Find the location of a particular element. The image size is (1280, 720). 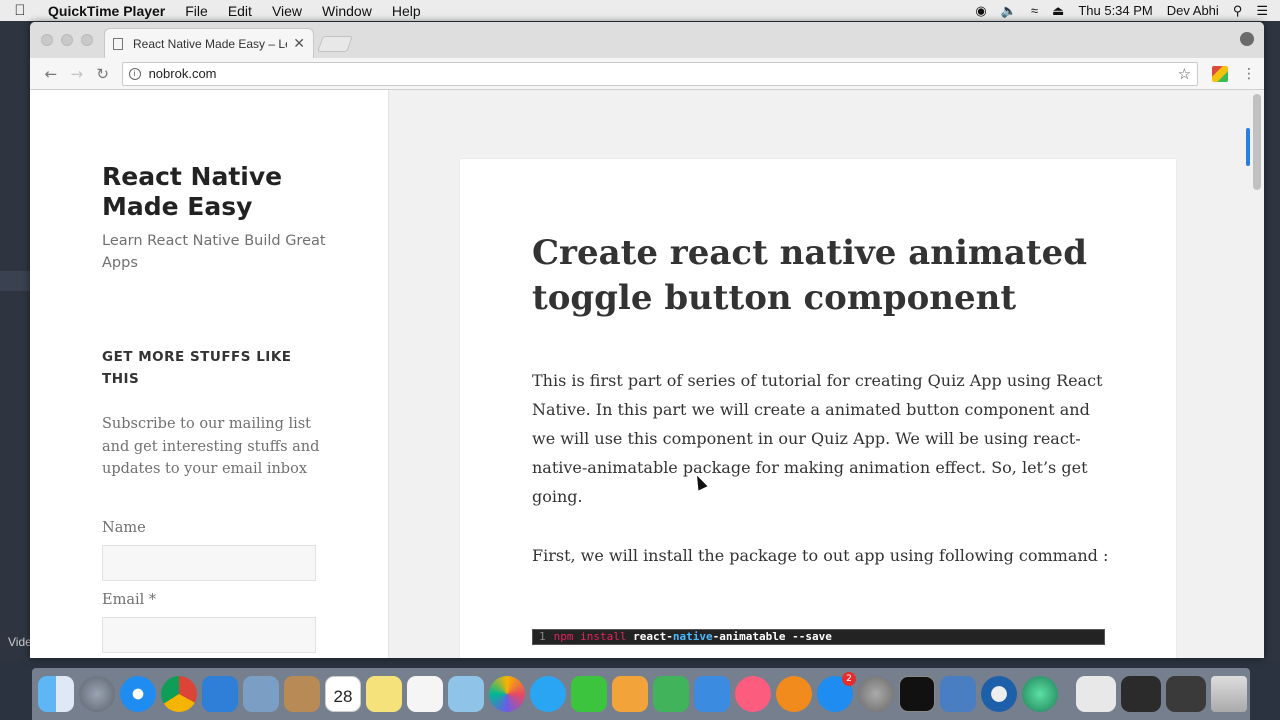

scroll-position-marker is located at coordinates (1248, 147).